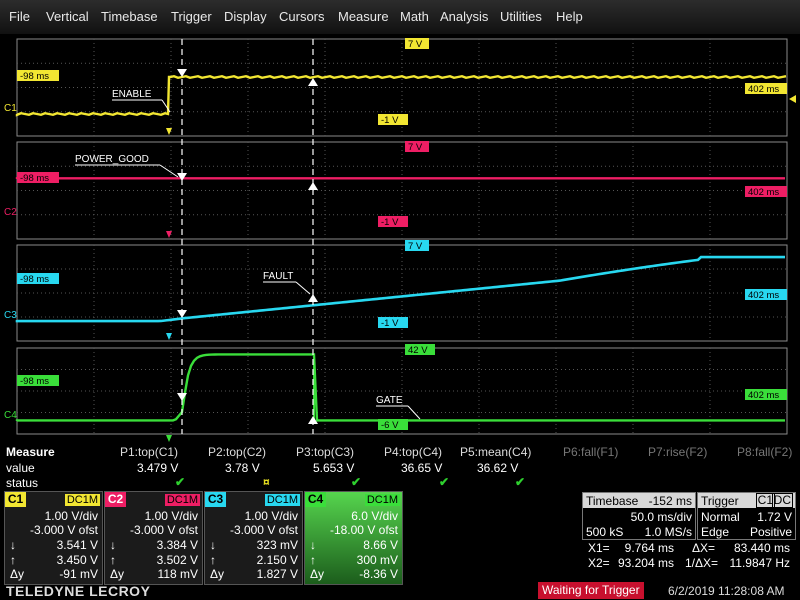  I want to click on measure-param-5: P5:mean(C4), so click(495, 452).